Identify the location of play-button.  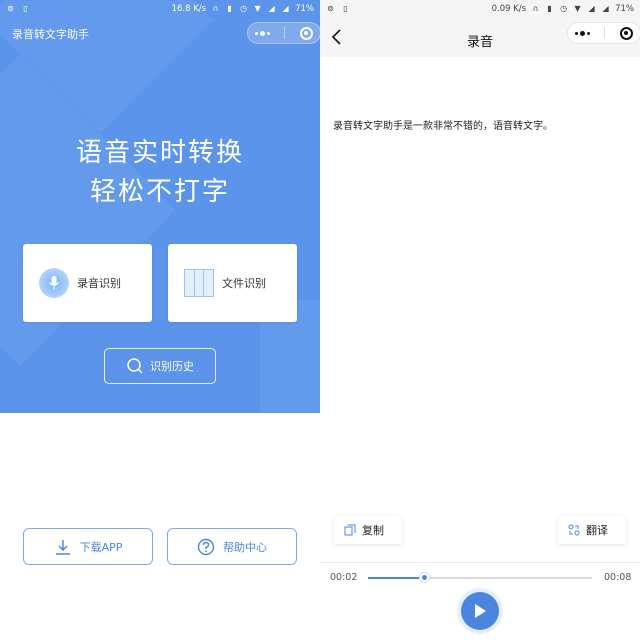
(480, 611).